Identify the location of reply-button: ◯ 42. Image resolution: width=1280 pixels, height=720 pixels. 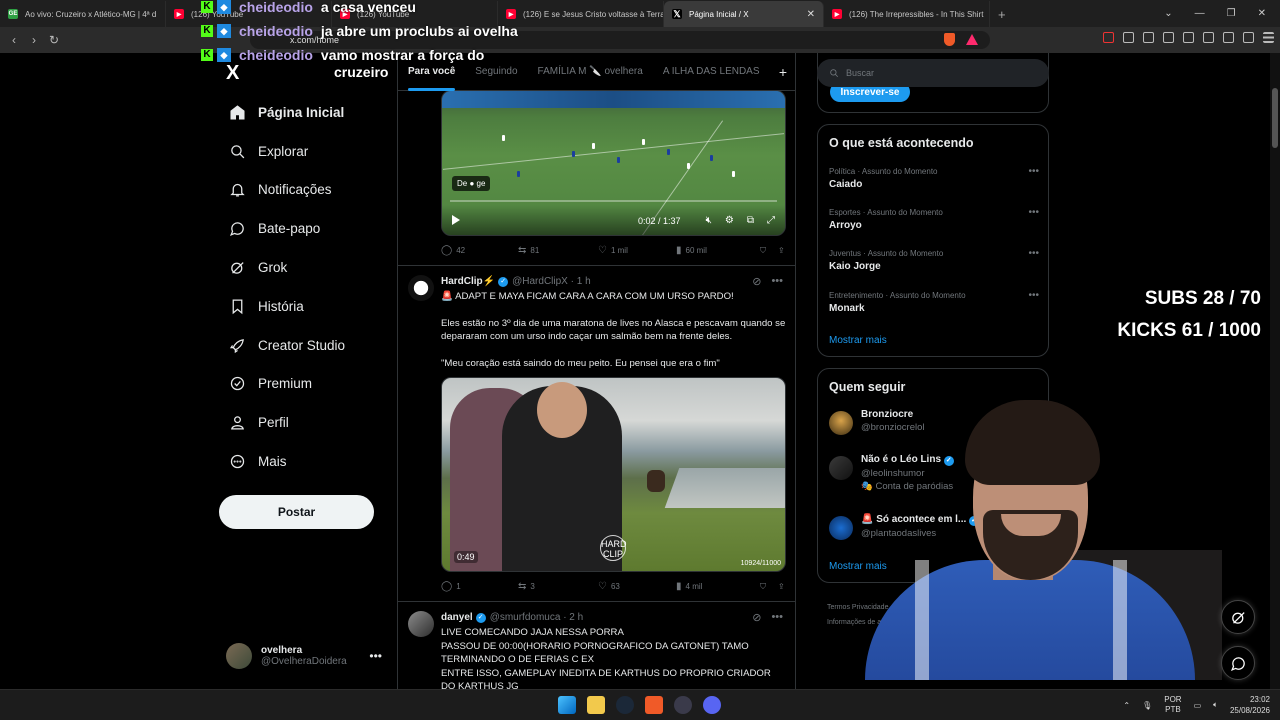
(479, 250).